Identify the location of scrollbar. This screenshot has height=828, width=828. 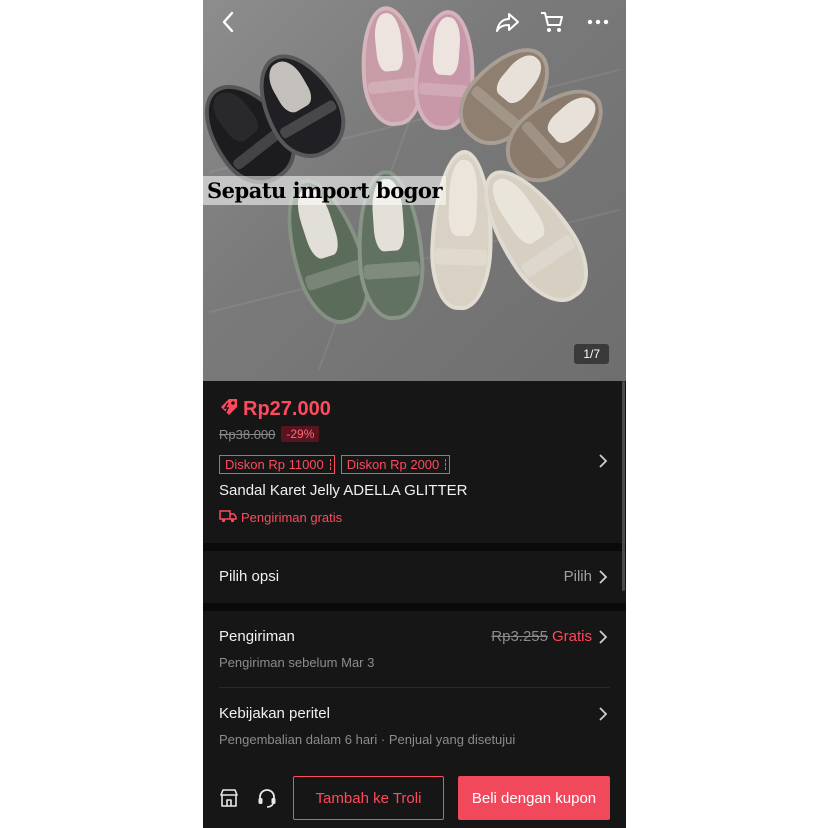
(623, 486).